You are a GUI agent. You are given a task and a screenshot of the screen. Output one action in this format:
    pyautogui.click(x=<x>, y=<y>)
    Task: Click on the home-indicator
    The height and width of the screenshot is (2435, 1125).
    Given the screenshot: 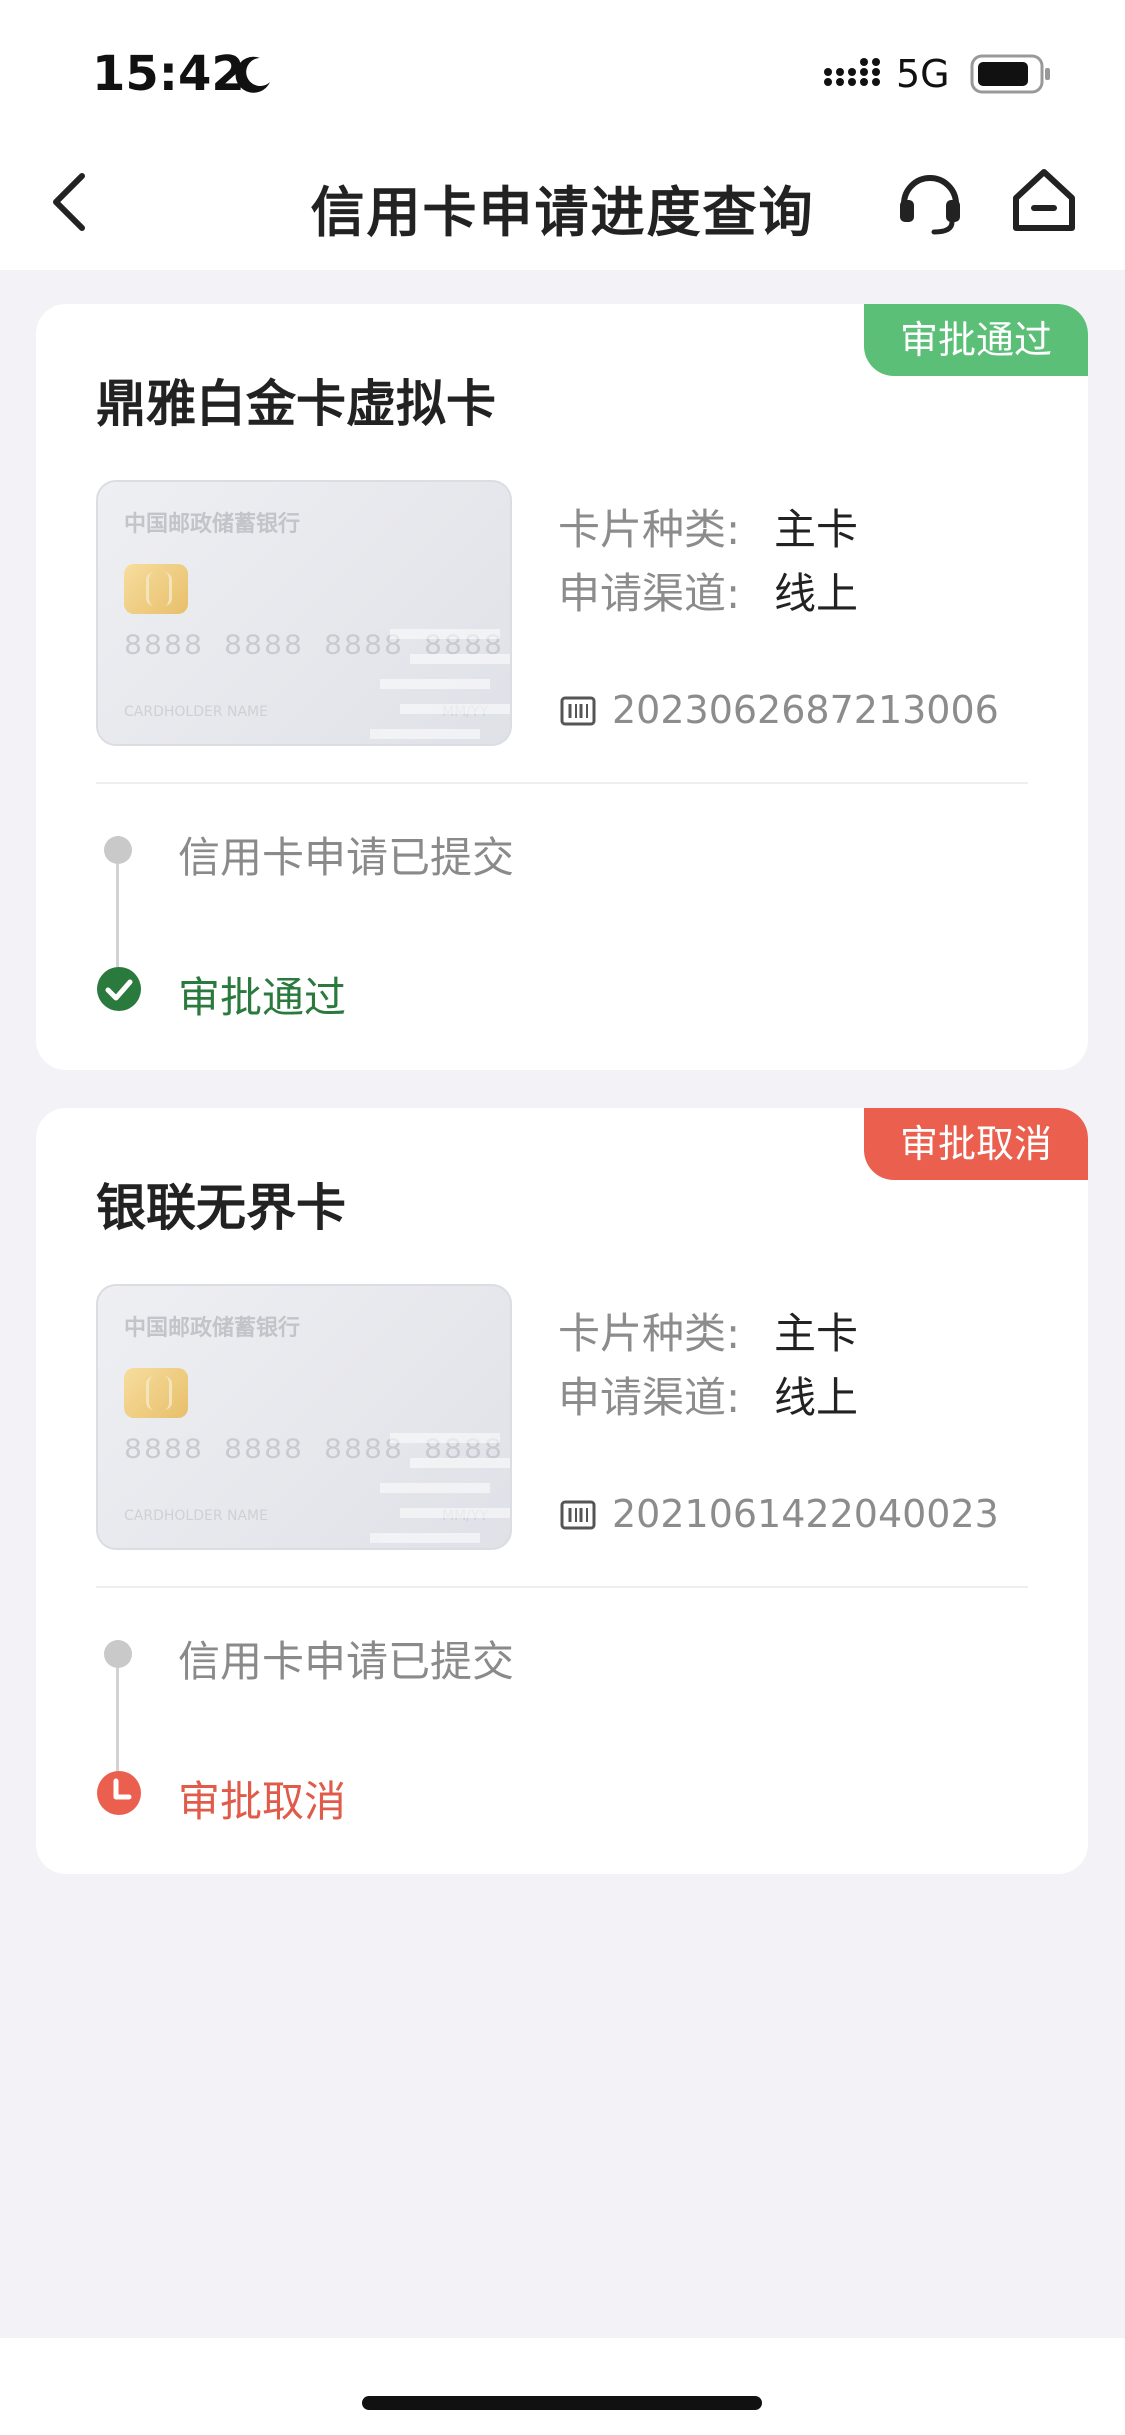 What is the action you would take?
    pyautogui.click(x=562, y=2403)
    